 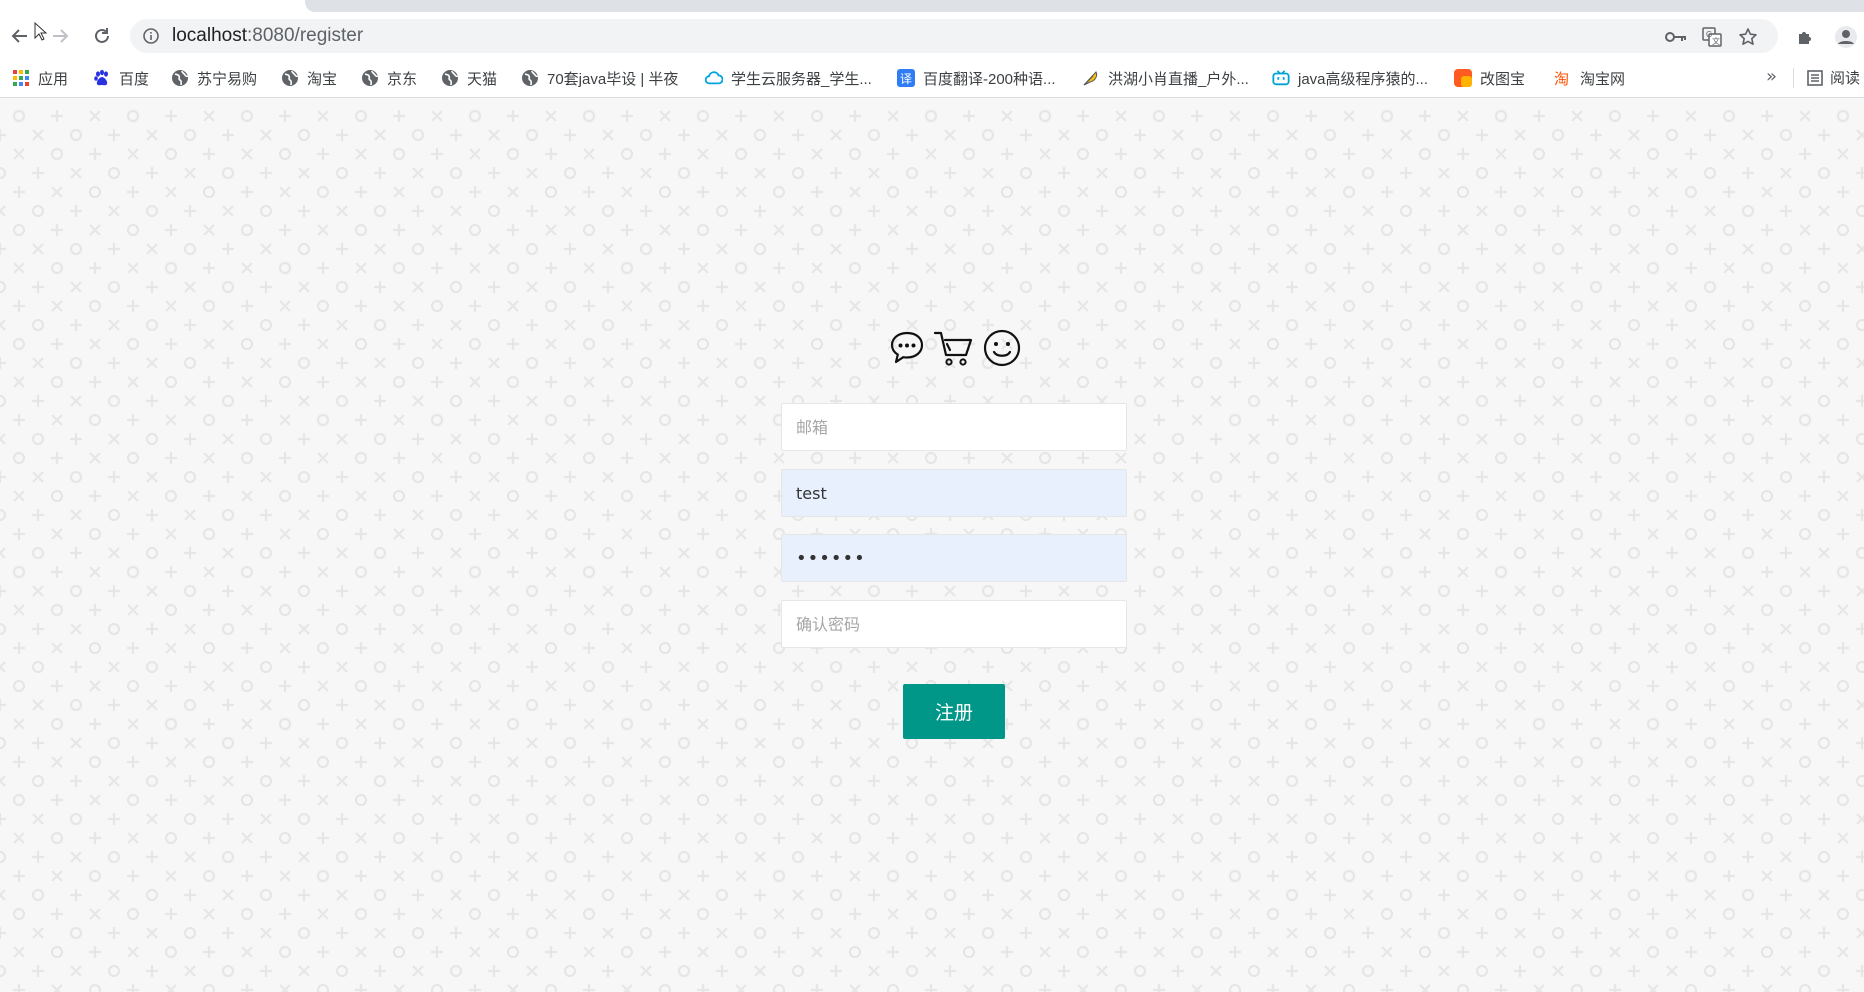 I want to click on reload-button, so click(x=102, y=36).